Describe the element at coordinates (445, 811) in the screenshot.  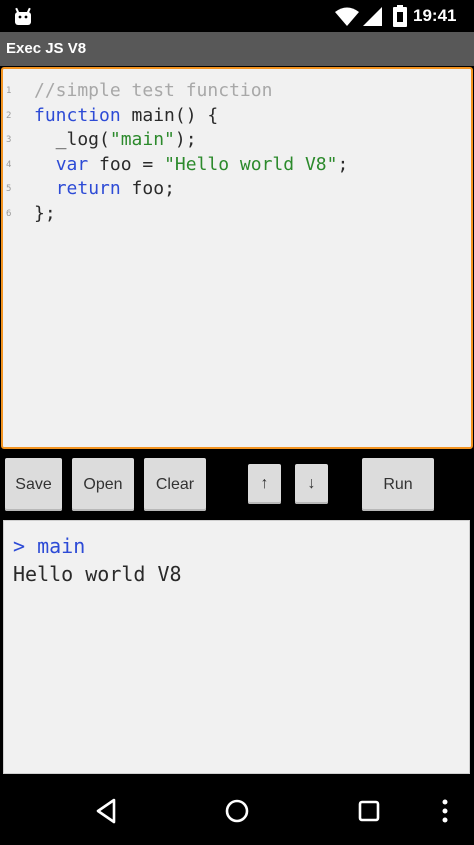
I see `overflow-menu-icon` at that location.